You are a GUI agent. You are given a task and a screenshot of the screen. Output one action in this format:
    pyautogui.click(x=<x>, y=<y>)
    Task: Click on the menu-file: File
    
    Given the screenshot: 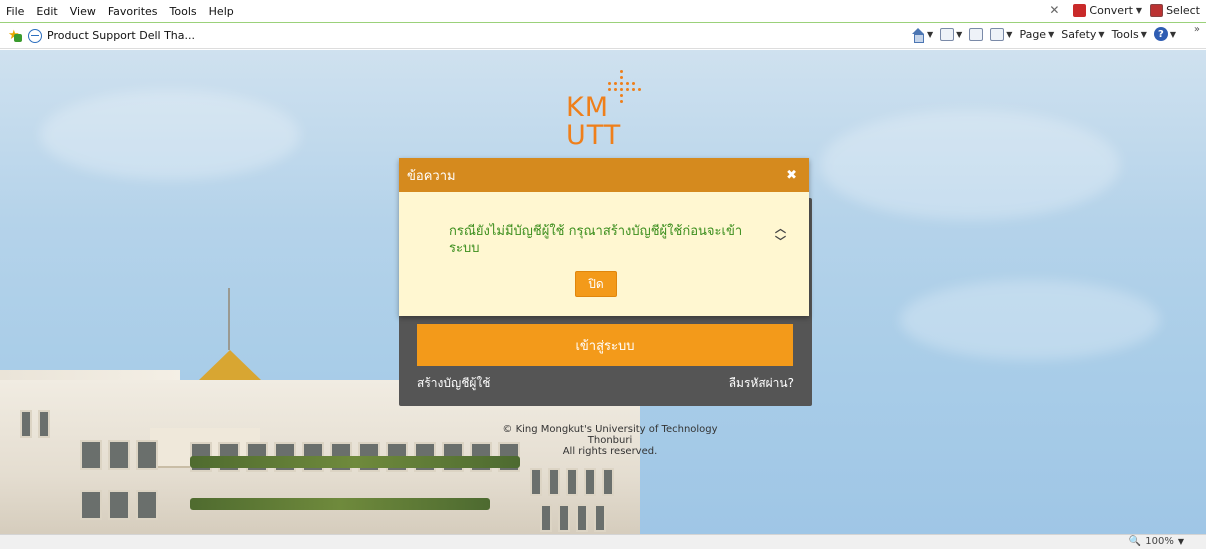 What is the action you would take?
    pyautogui.click(x=15, y=11)
    